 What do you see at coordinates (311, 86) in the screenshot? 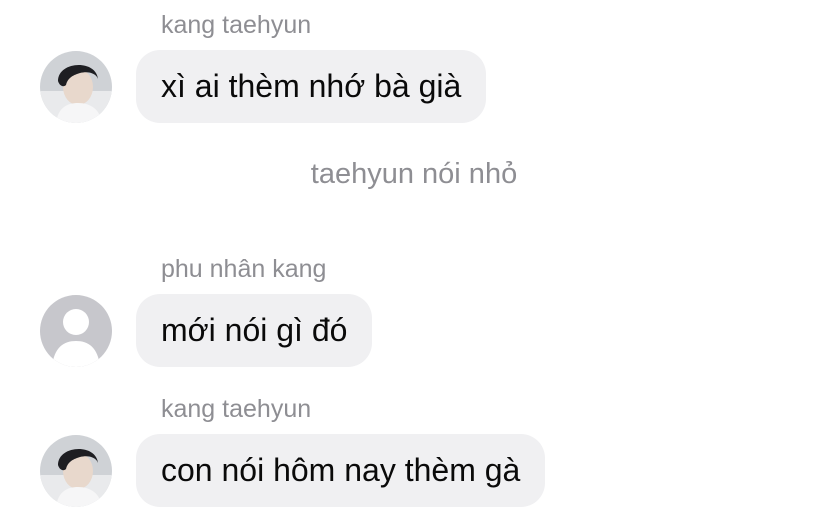
I see `message-bubble: xì ai thèm nhớ bà già` at bounding box center [311, 86].